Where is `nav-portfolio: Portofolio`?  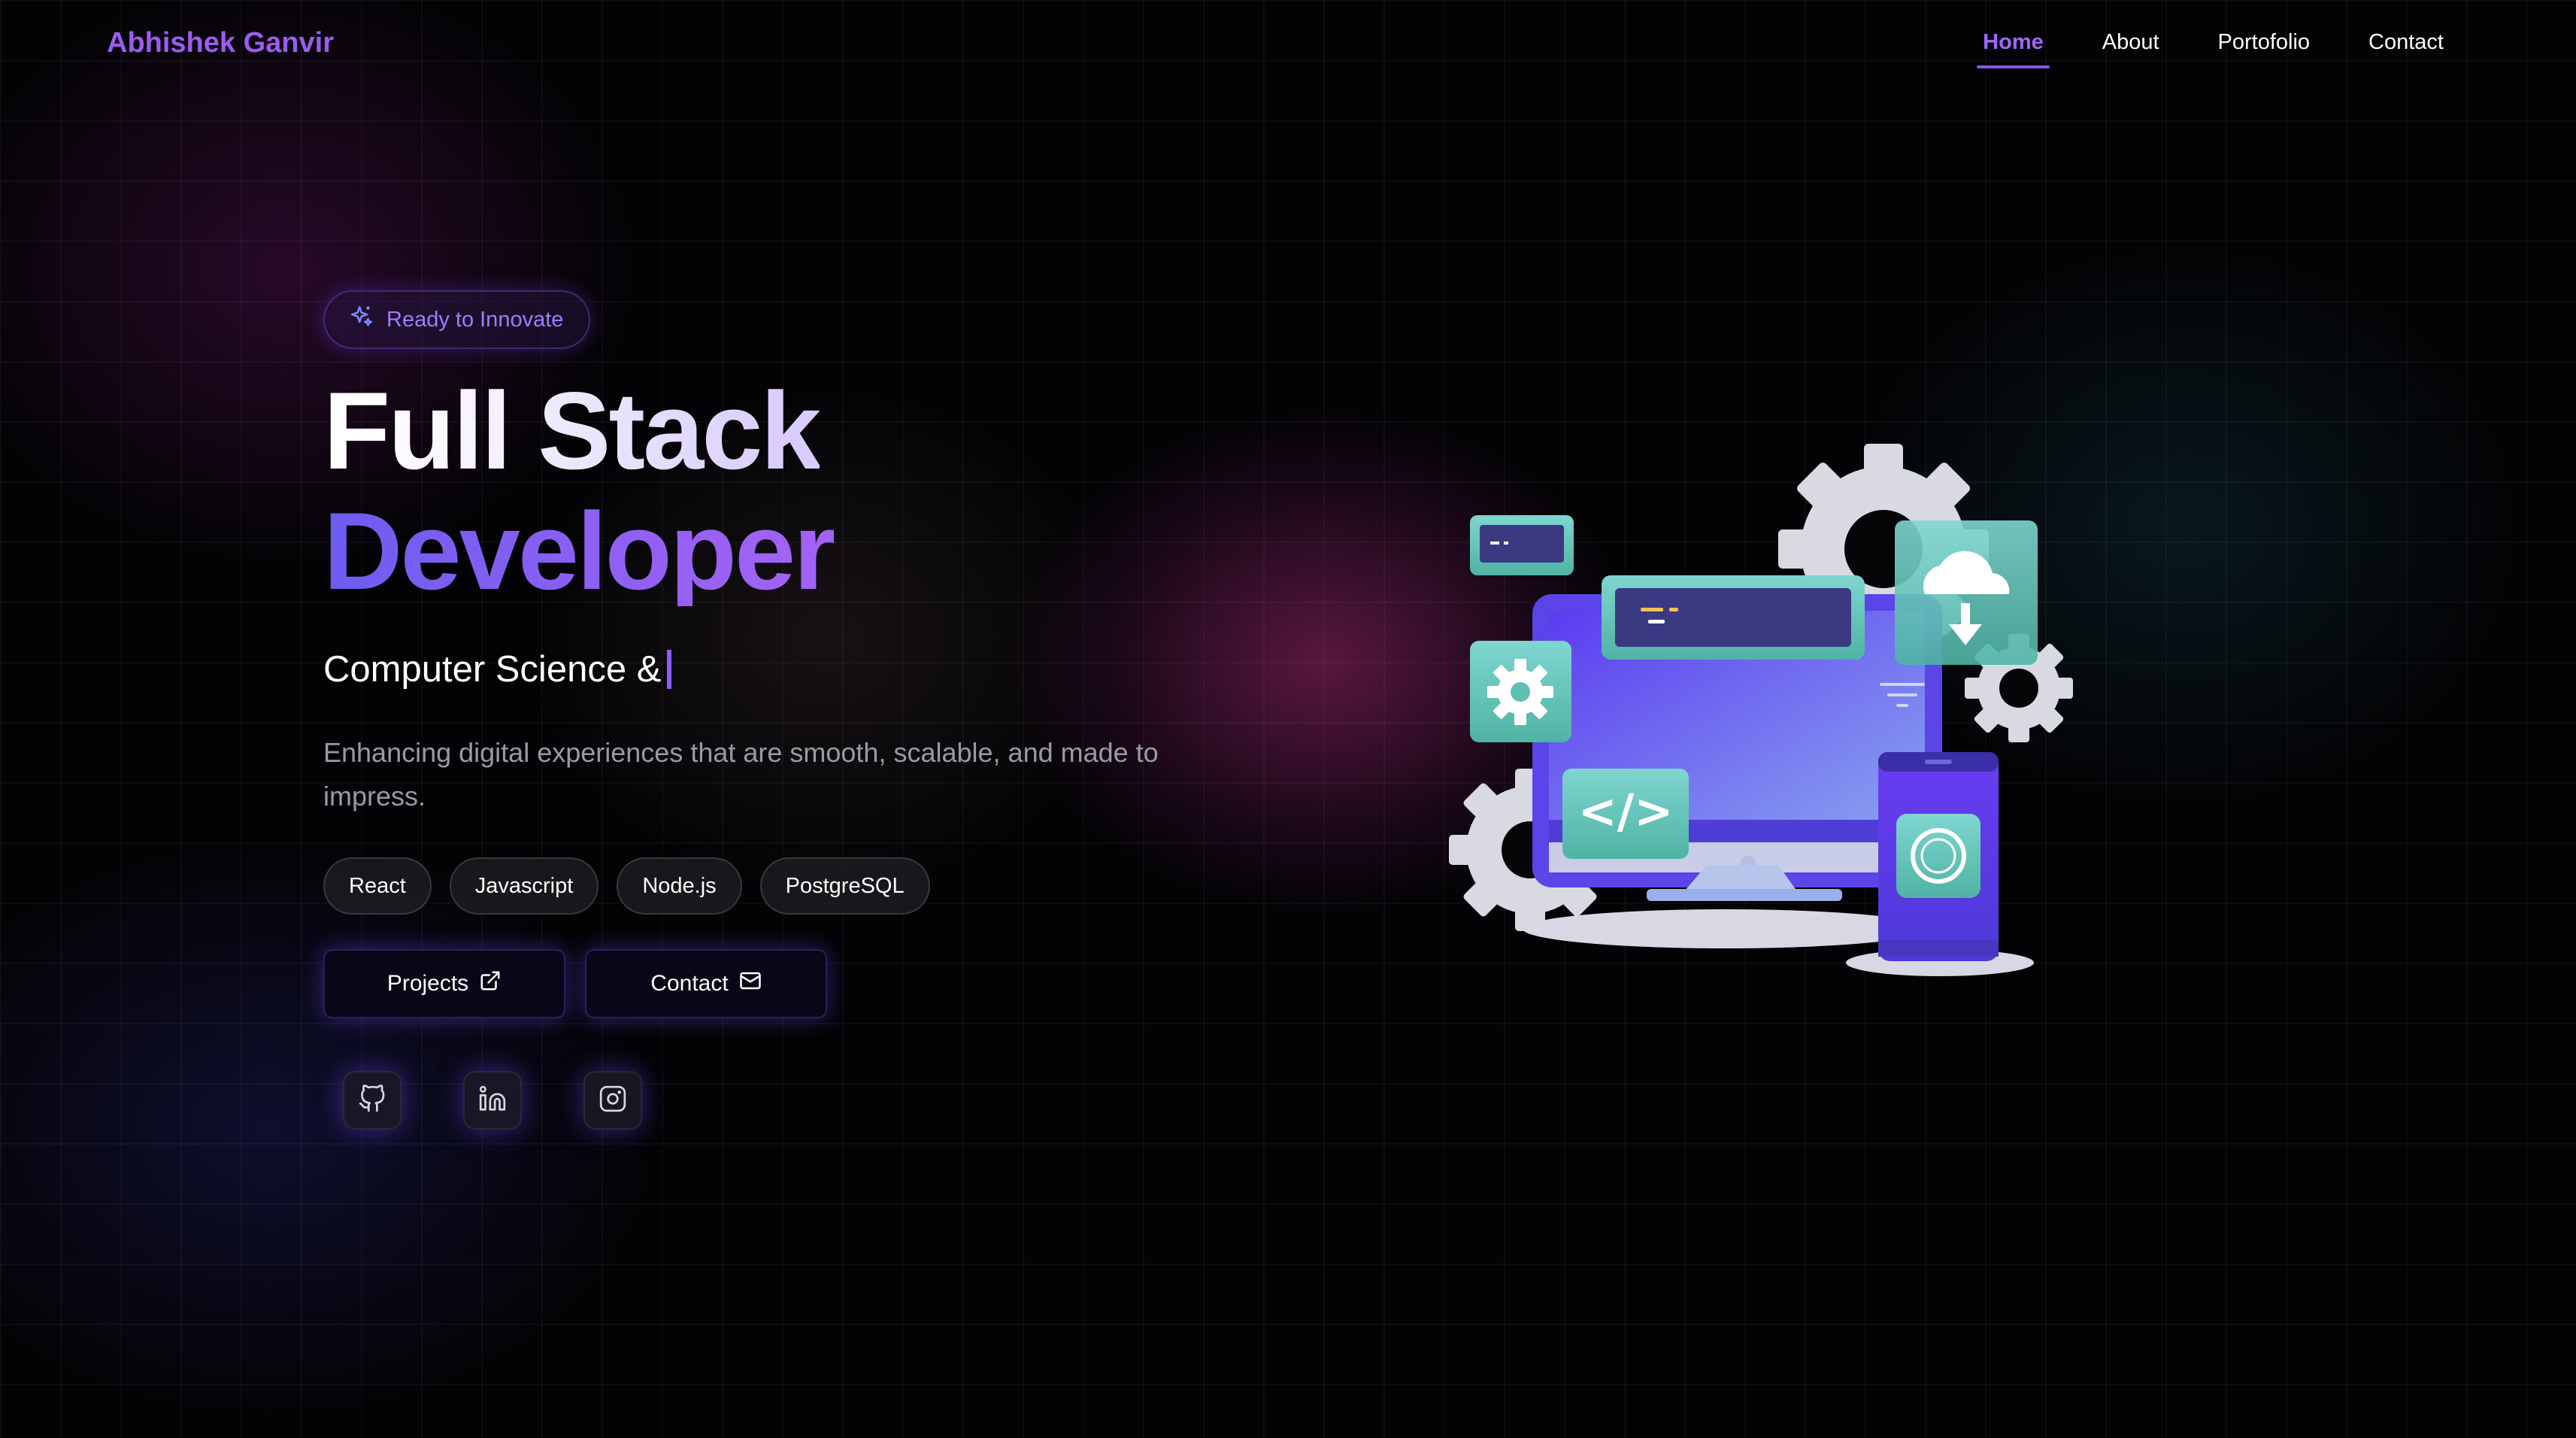
nav-portfolio: Portofolio is located at coordinates (2264, 49).